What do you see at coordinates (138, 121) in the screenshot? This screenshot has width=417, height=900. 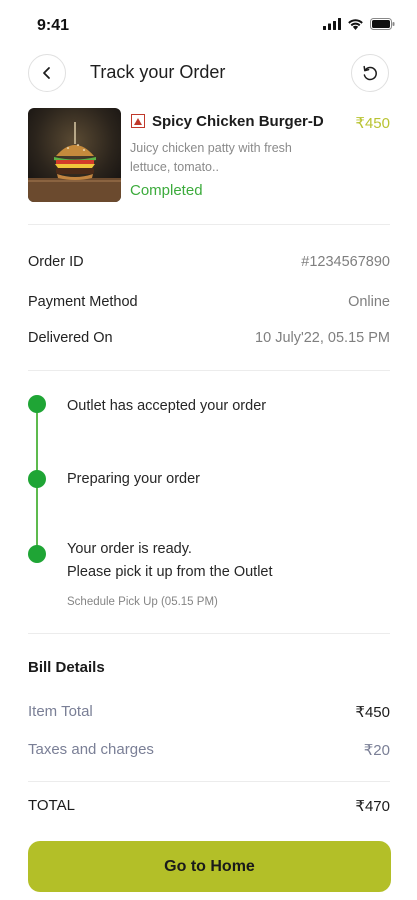 I see `non-veg-icon` at bounding box center [138, 121].